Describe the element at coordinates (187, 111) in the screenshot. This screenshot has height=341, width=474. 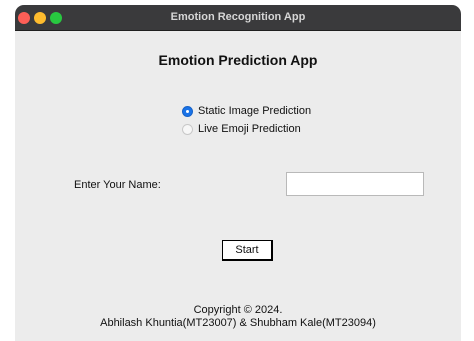
I see `radio-selected-icon` at that location.